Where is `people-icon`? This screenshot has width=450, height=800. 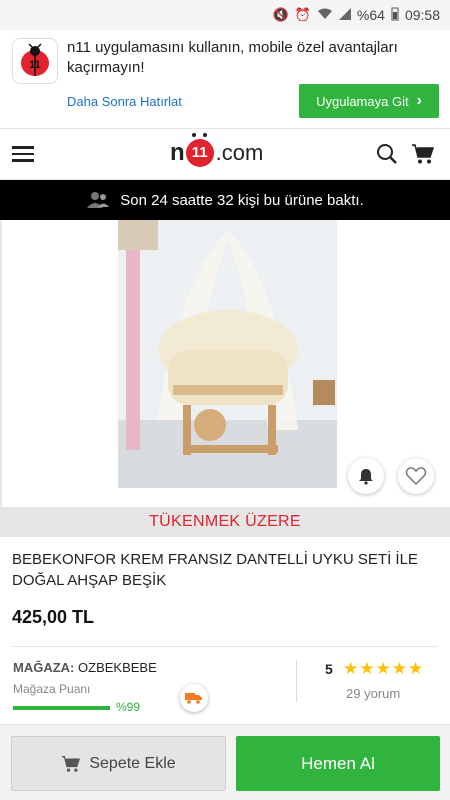 people-icon is located at coordinates (98, 200).